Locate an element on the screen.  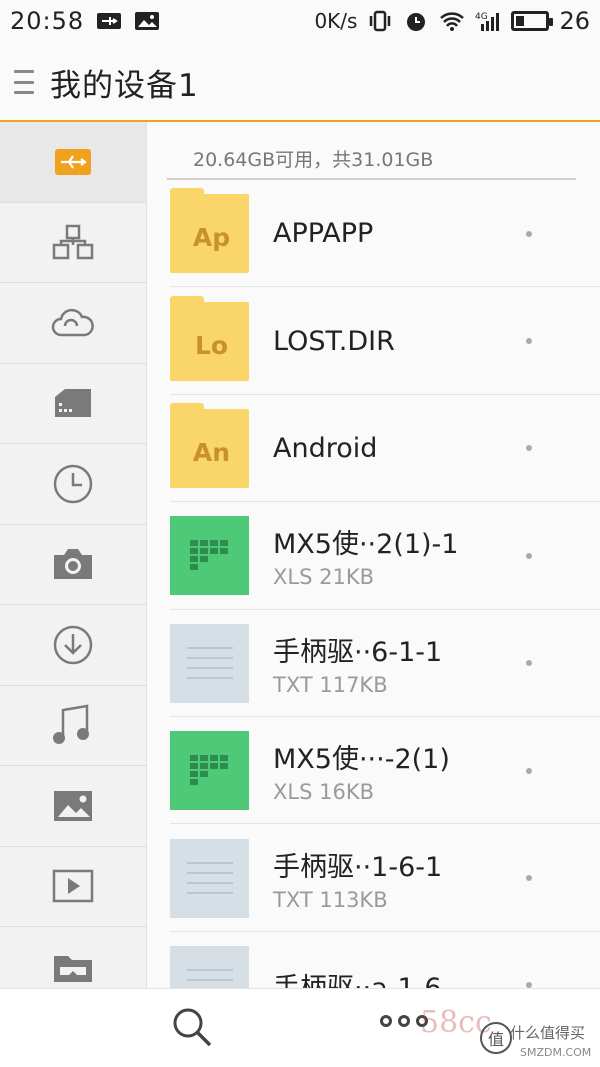
folder-icon: Ap is located at coordinates (209, 231).